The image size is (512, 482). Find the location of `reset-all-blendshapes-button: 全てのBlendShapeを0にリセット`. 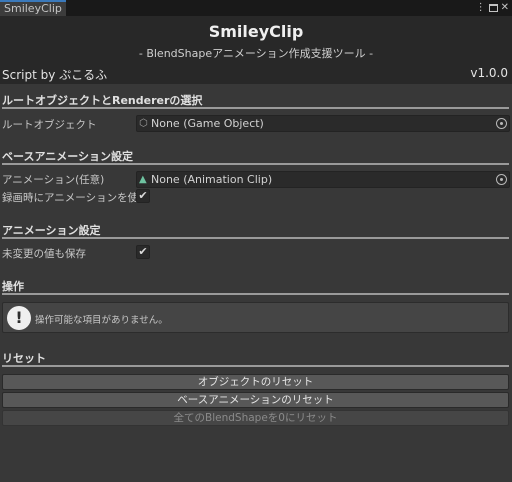

reset-all-blendshapes-button: 全てのBlendShapeを0にリセット is located at coordinates (255, 418).